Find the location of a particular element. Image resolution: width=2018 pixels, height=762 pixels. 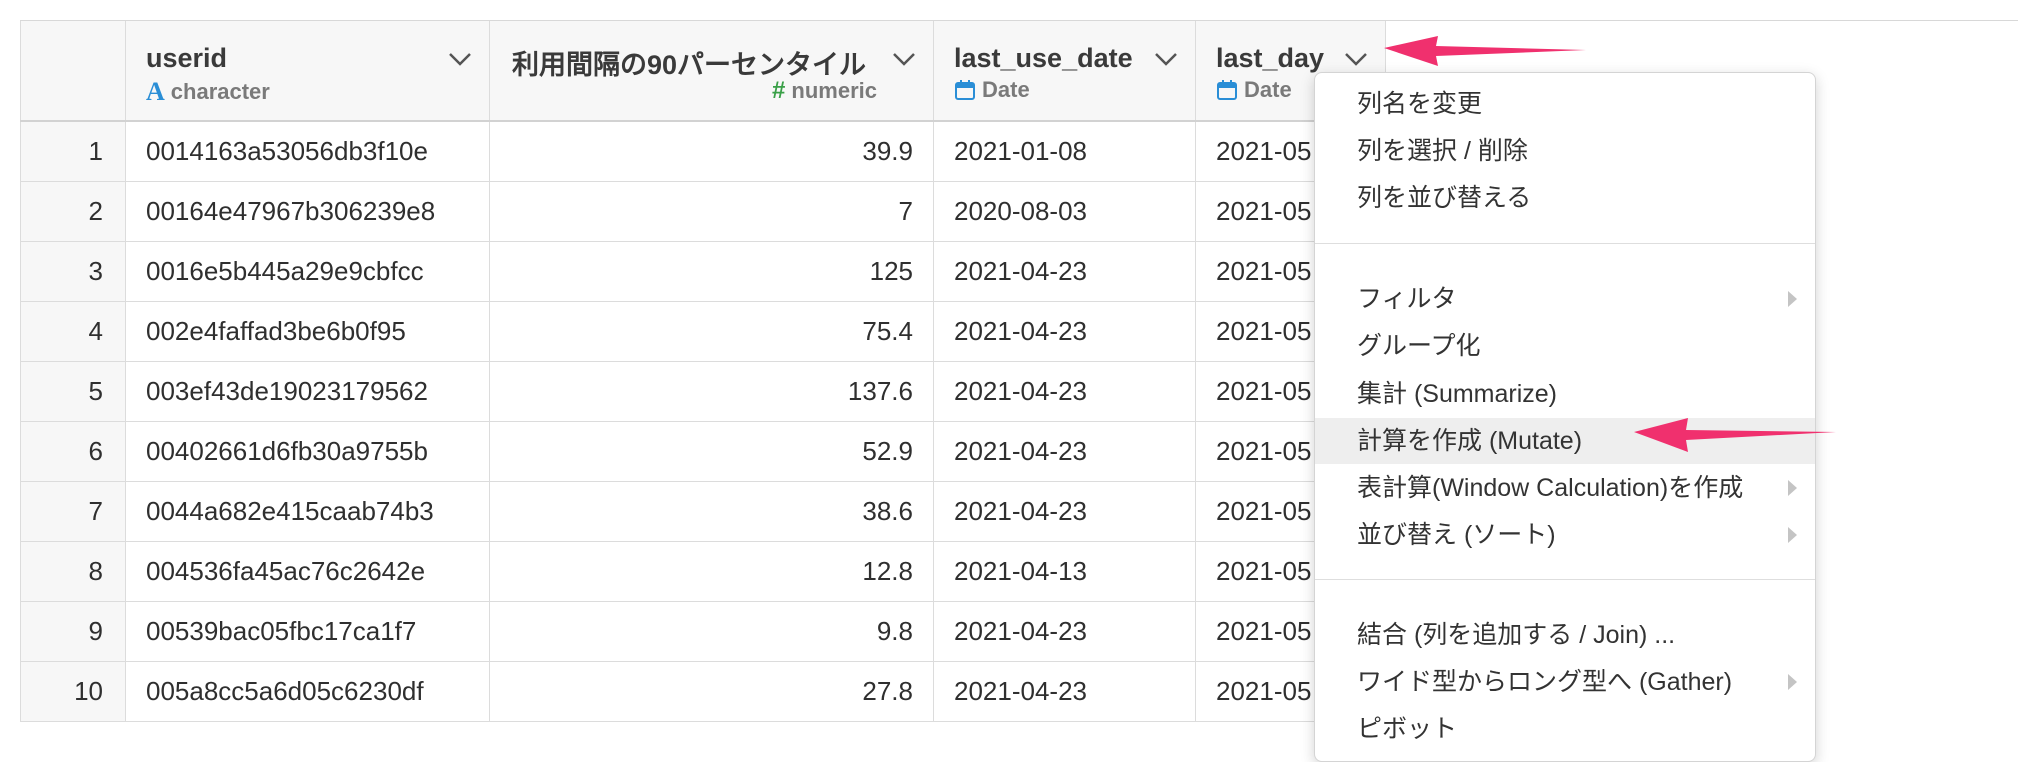

menu-item-label: グループ化 is located at coordinates (1419, 346).